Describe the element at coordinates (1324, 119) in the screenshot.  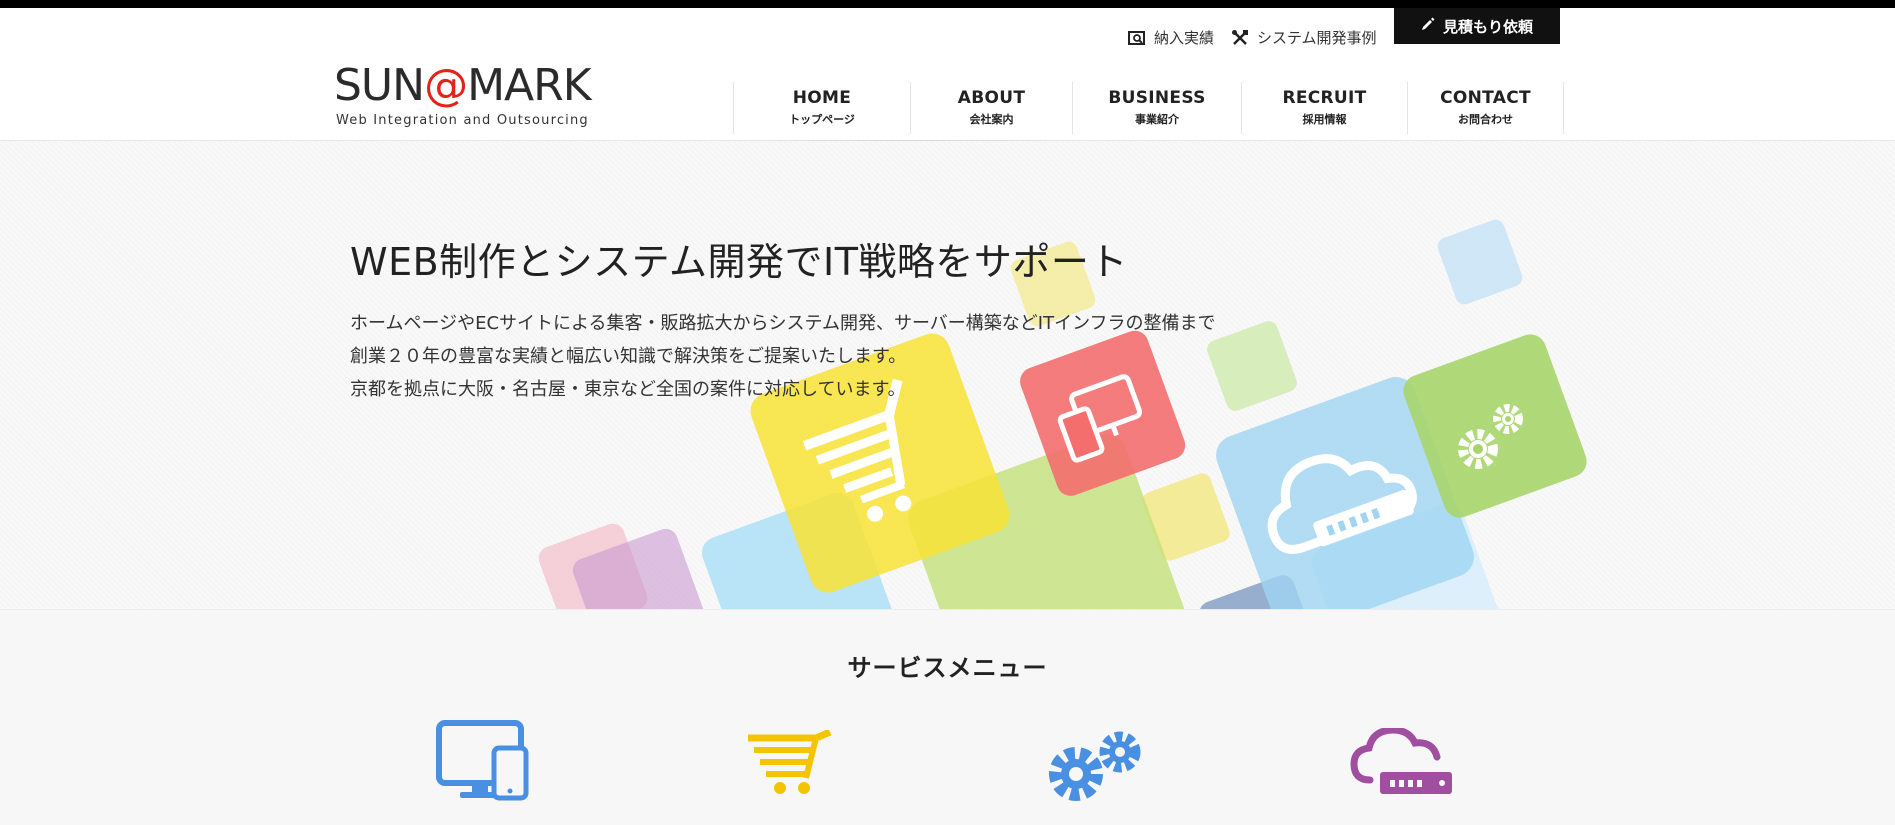
I see `nav-item-sublabel: 採用情報` at that location.